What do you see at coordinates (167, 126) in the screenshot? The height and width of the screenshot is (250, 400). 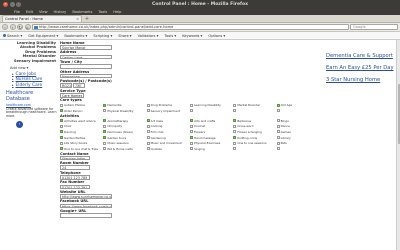 I see `activity-checkbox: Cooking` at bounding box center [167, 126].